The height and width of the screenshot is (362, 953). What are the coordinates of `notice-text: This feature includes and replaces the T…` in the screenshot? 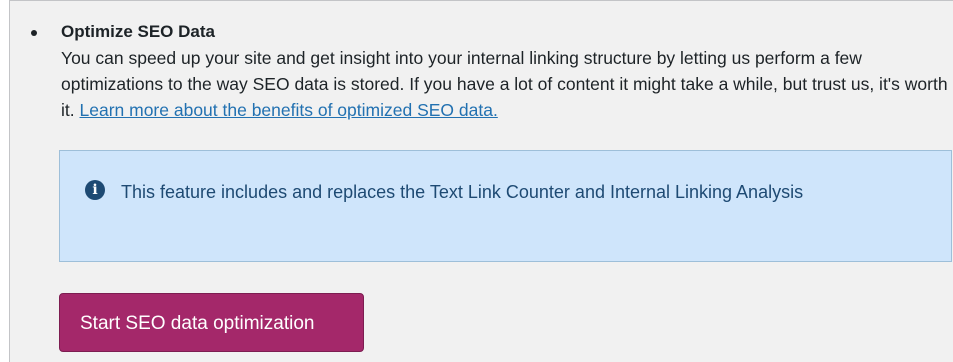 It's located at (462, 192).